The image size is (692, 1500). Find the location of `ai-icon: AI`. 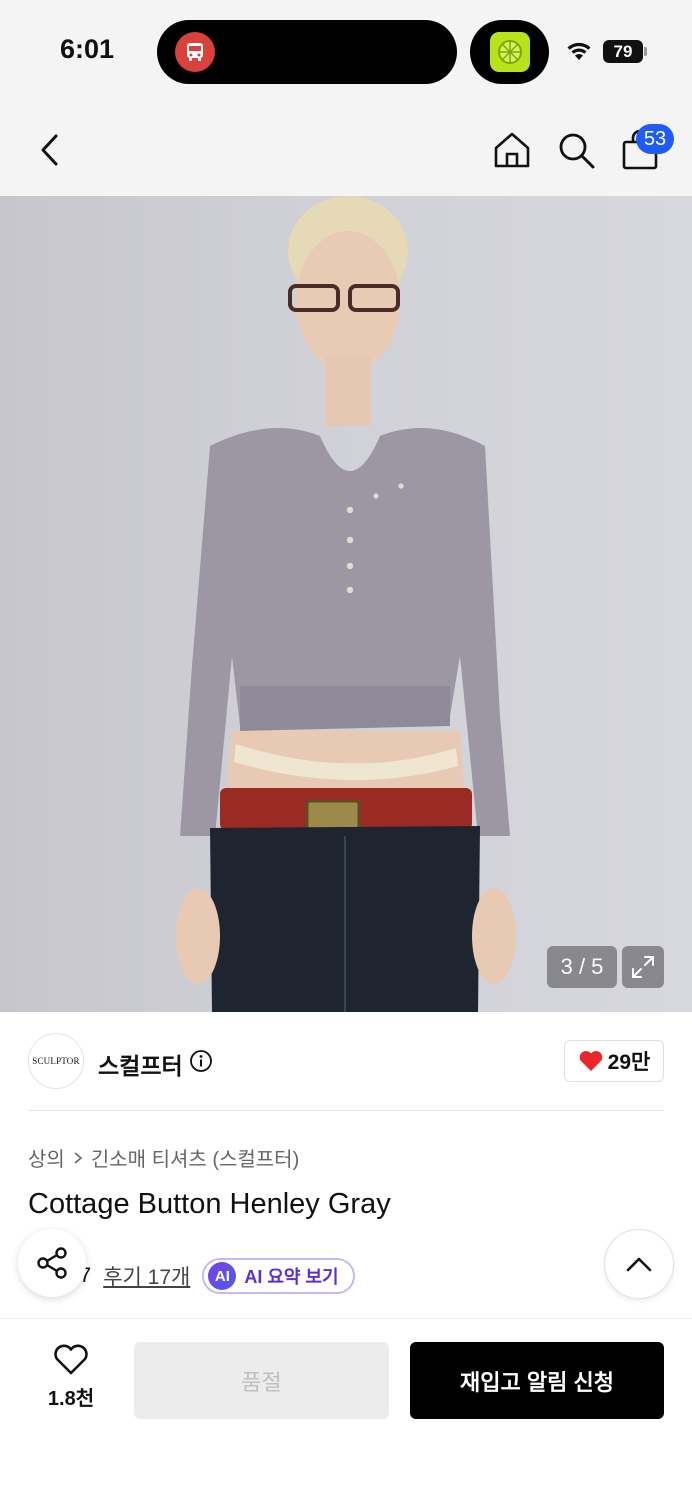

ai-icon: AI is located at coordinates (222, 1276).